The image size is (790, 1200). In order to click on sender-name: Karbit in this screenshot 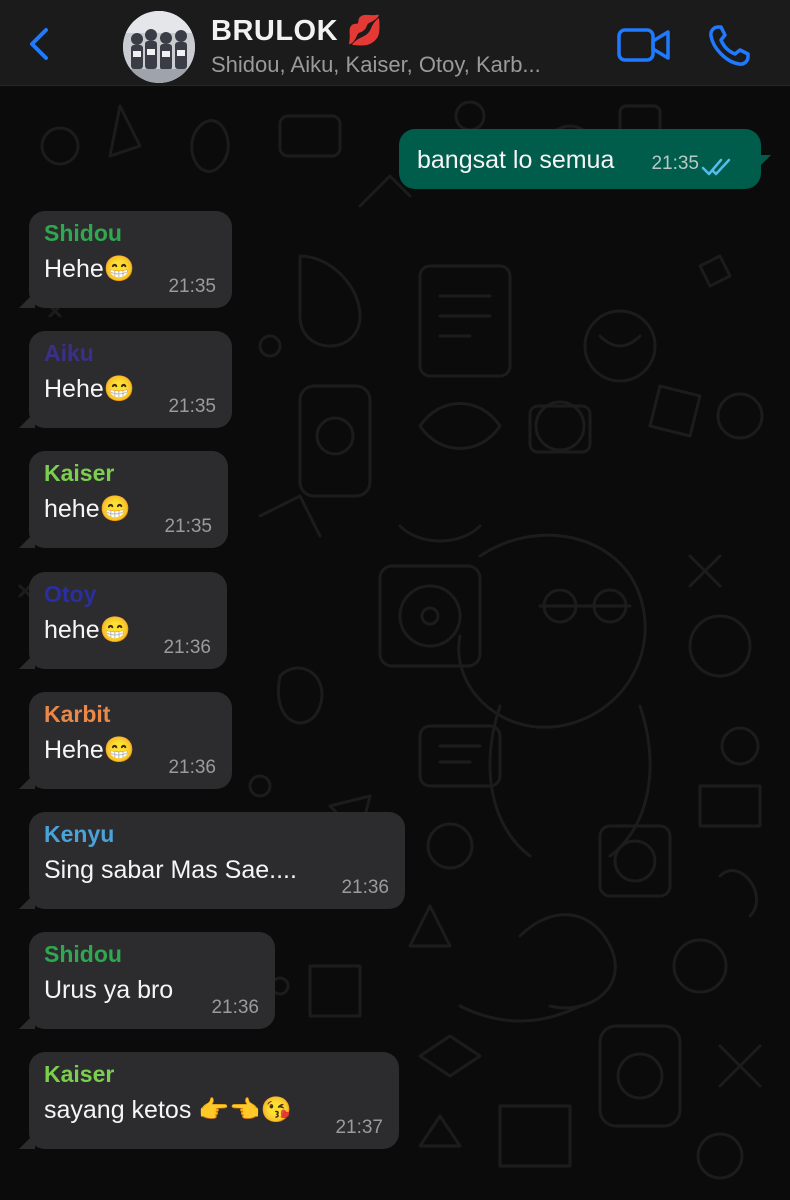, I will do `click(129, 714)`.